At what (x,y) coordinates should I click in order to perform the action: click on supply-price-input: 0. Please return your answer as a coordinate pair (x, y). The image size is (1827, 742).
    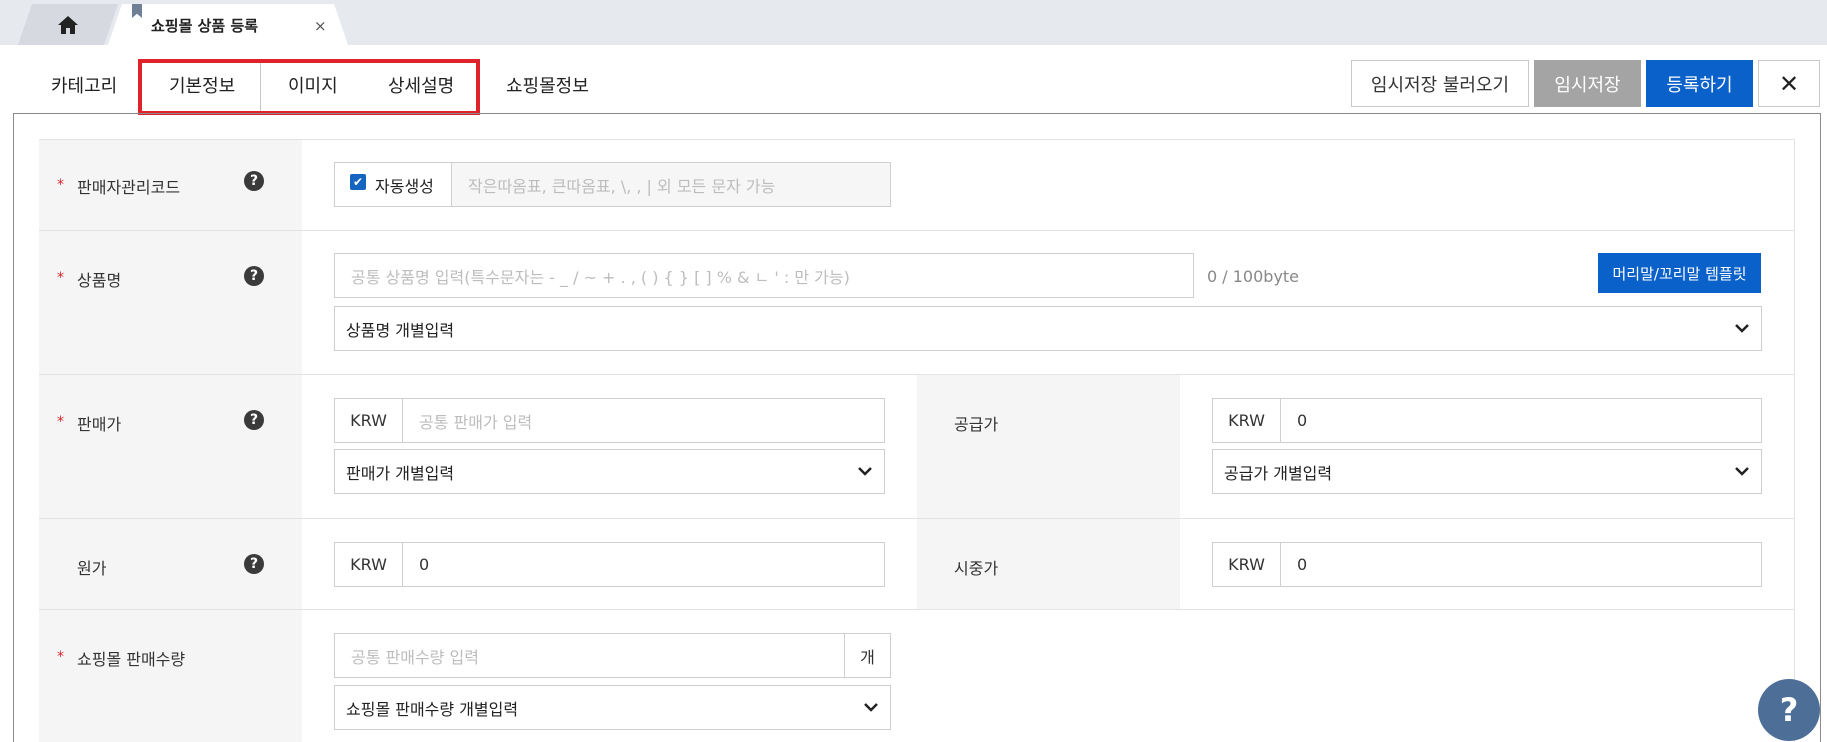
    Looking at the image, I should click on (1521, 420).